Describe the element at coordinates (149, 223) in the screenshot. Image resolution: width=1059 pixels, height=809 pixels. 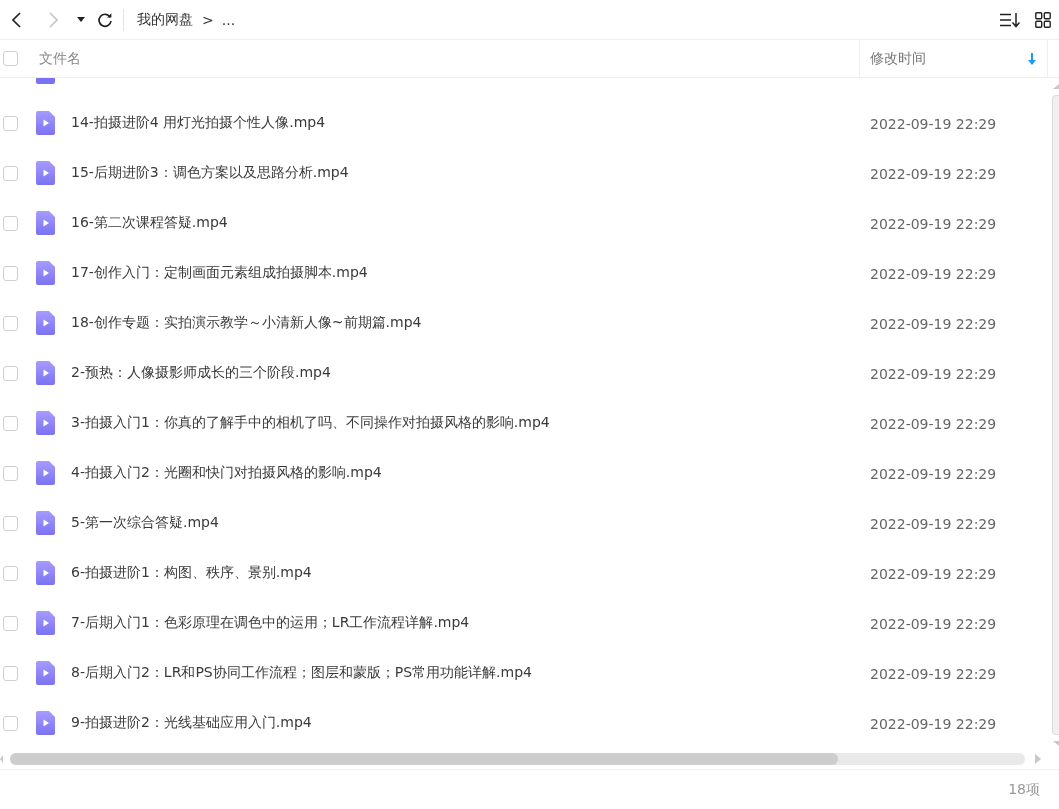
I see `file-name: 16-第二次课程答疑.mp4` at that location.